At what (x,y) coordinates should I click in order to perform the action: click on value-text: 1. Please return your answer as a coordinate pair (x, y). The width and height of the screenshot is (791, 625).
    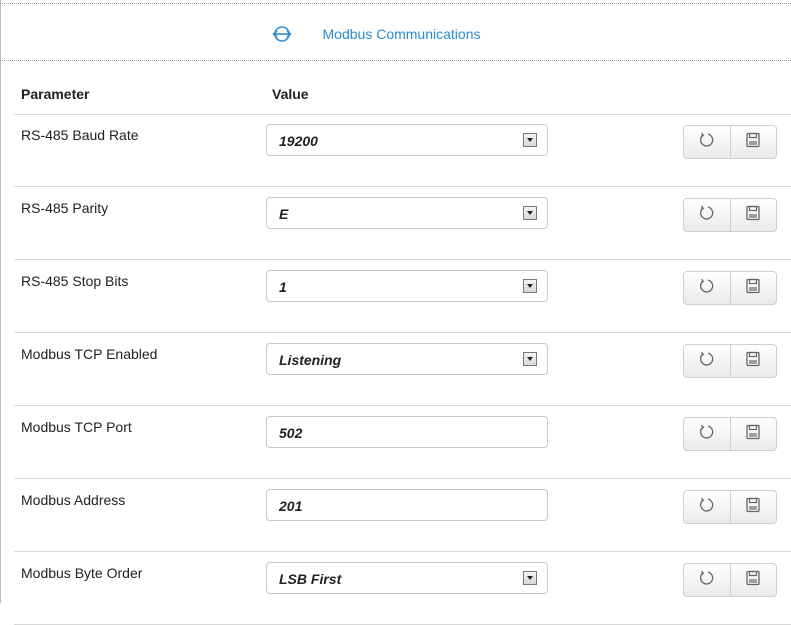
    Looking at the image, I should click on (283, 287).